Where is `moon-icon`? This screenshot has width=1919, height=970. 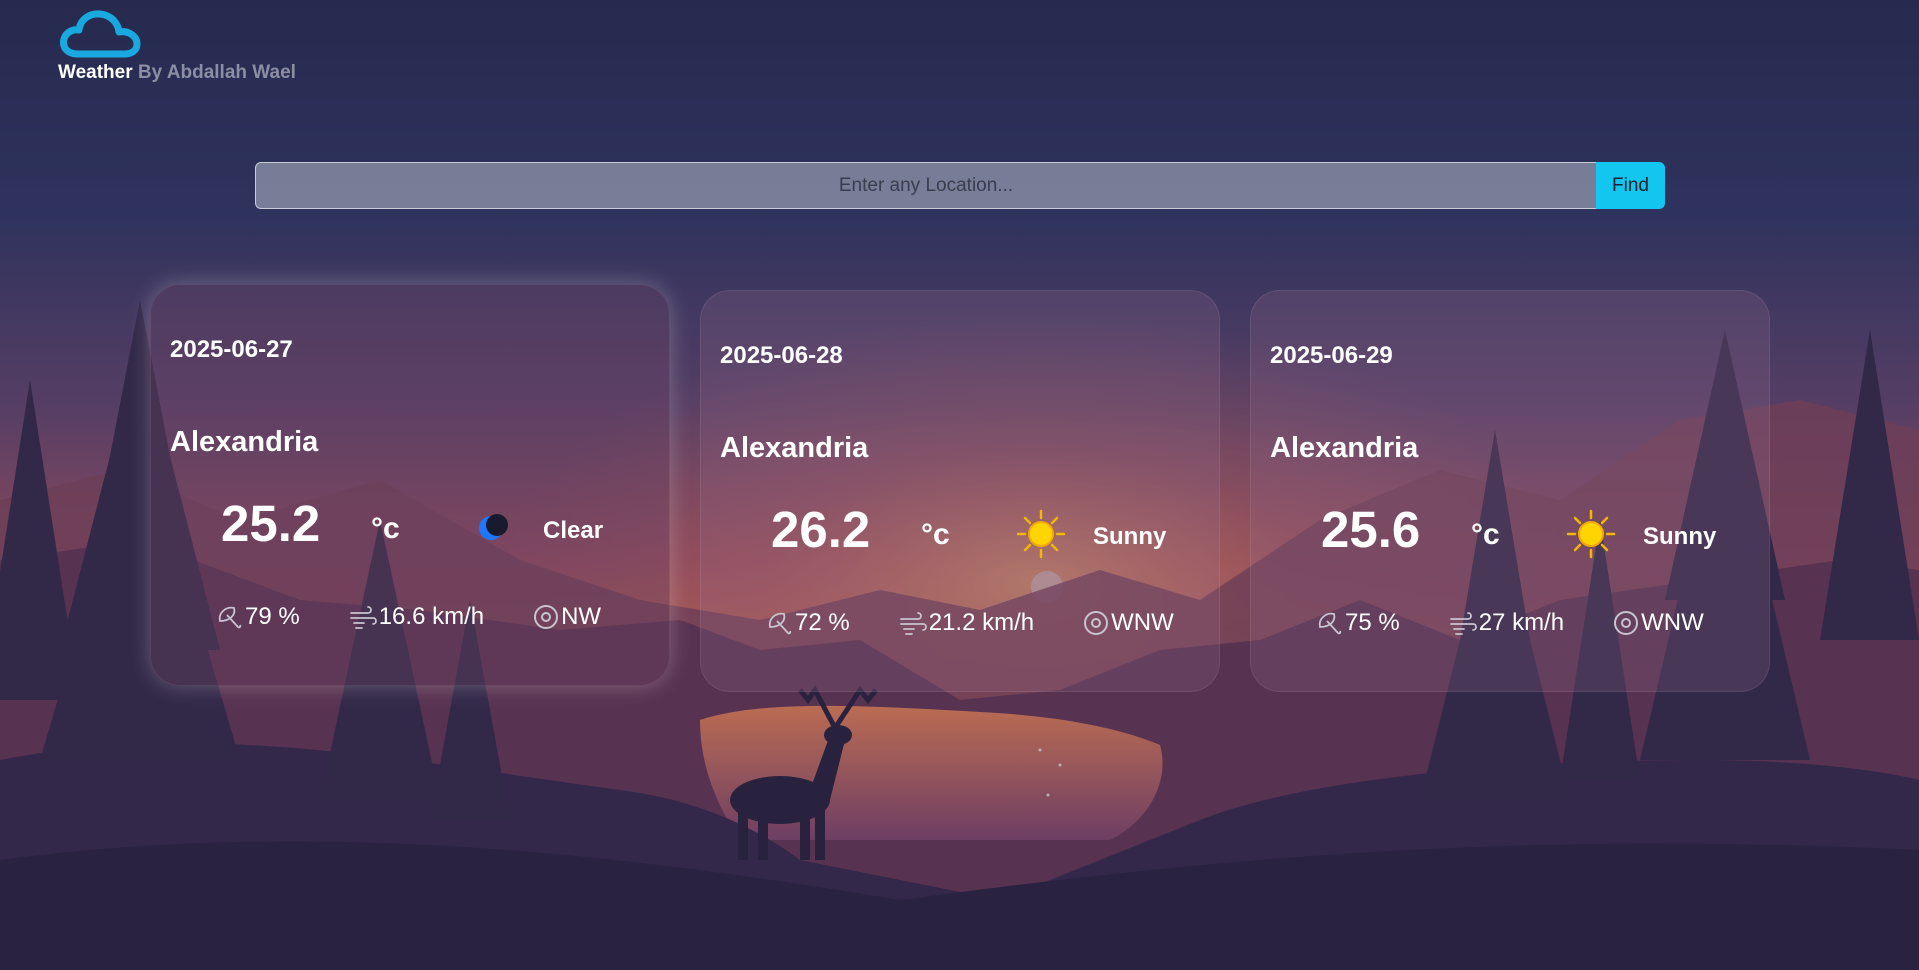
moon-icon is located at coordinates (493, 527).